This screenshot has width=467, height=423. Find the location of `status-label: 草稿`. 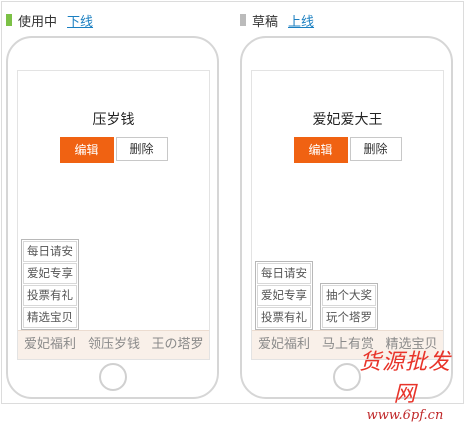

status-label: 草稿 is located at coordinates (265, 22).